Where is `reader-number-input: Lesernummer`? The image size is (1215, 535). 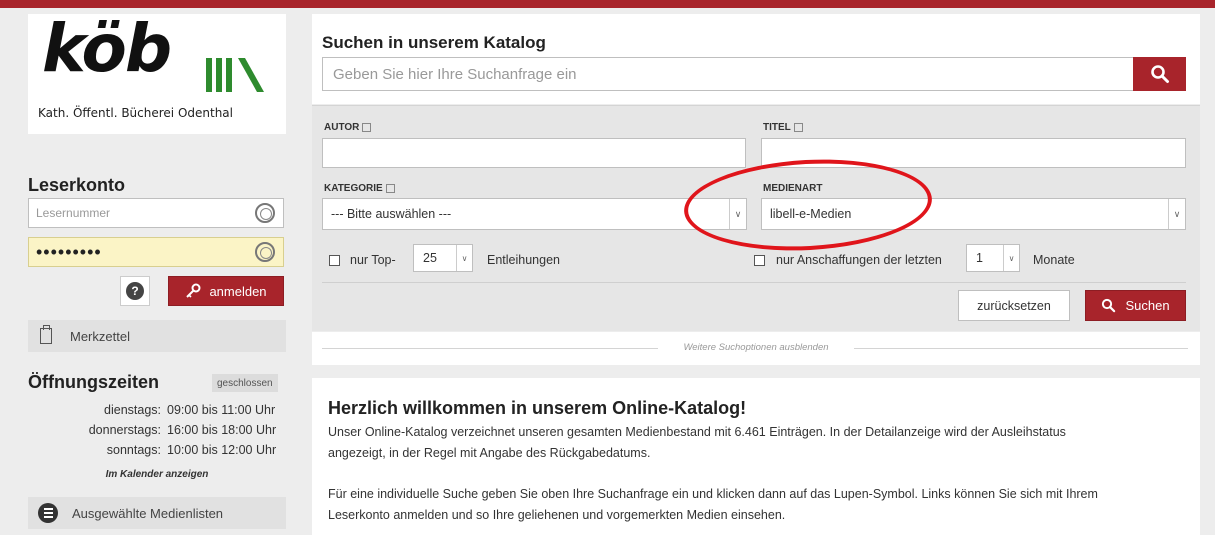 reader-number-input: Lesernummer is located at coordinates (156, 213).